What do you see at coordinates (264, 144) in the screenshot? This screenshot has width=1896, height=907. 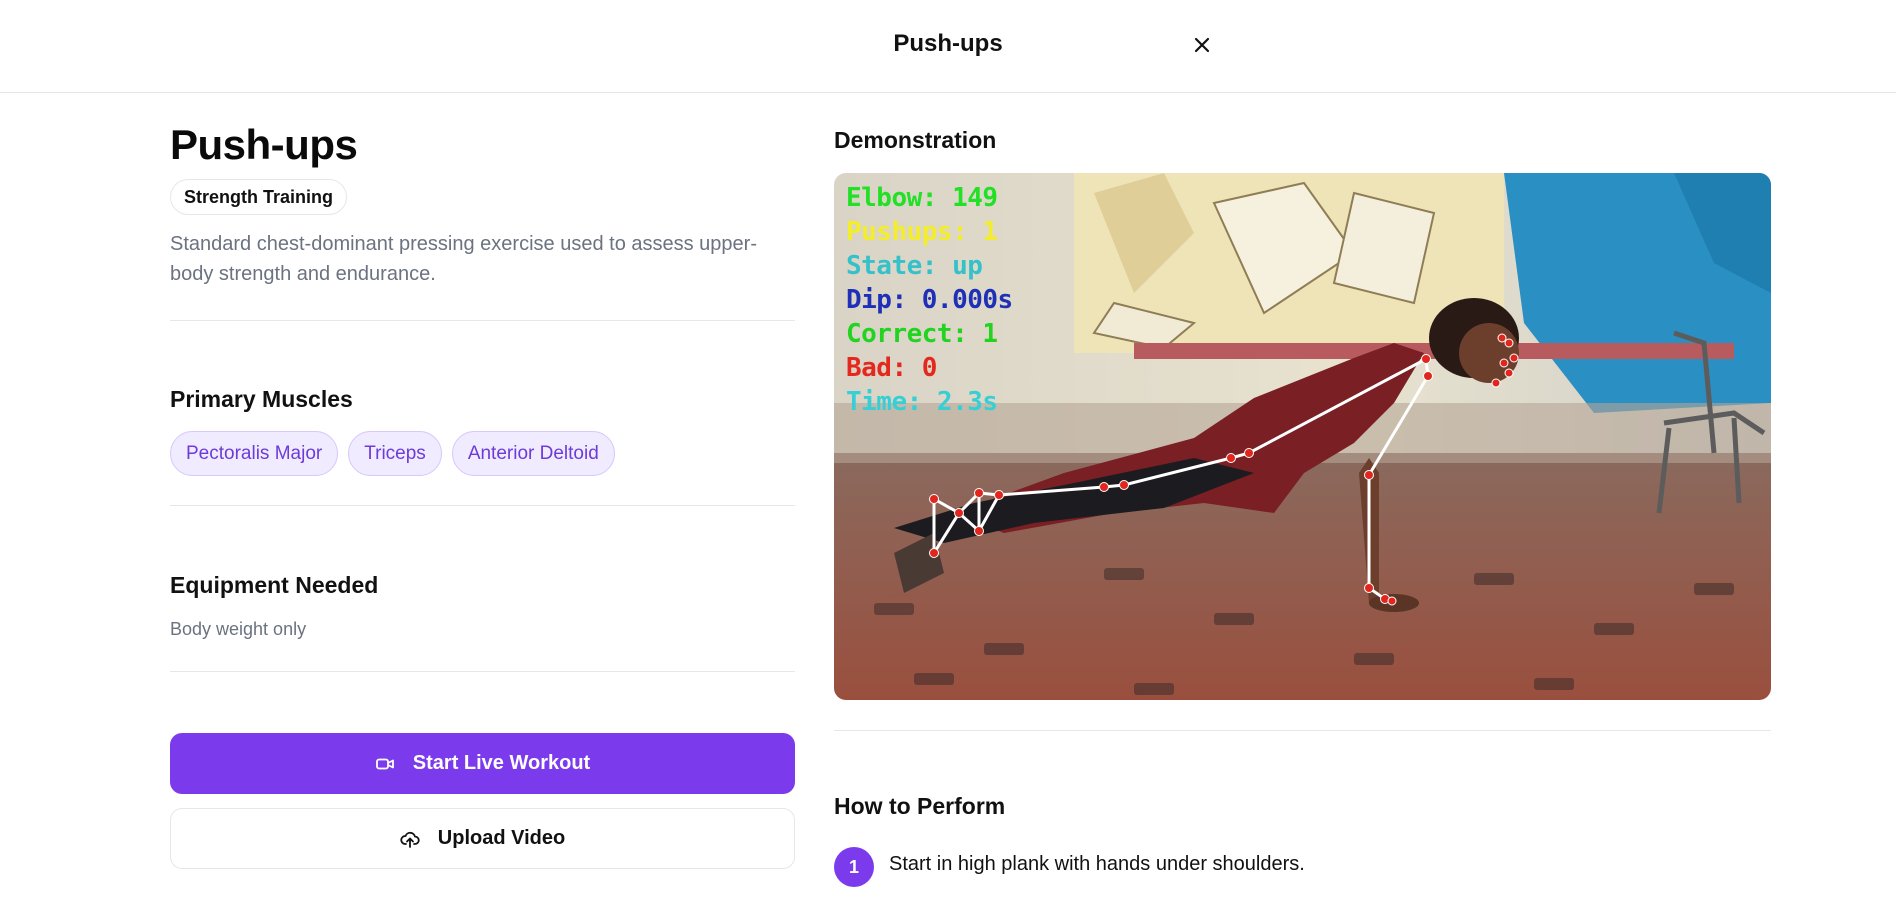 I see `exercise-title: Push-ups` at bounding box center [264, 144].